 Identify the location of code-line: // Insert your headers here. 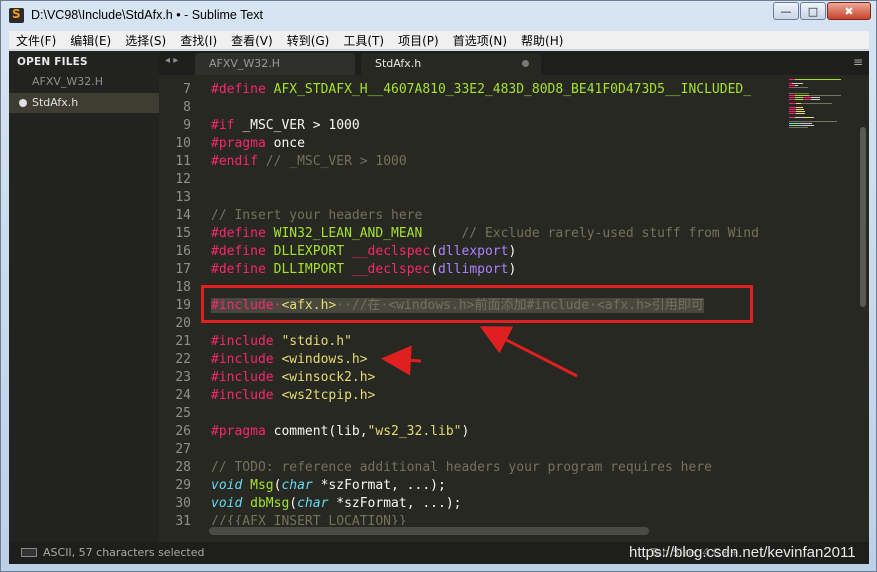
(316, 216).